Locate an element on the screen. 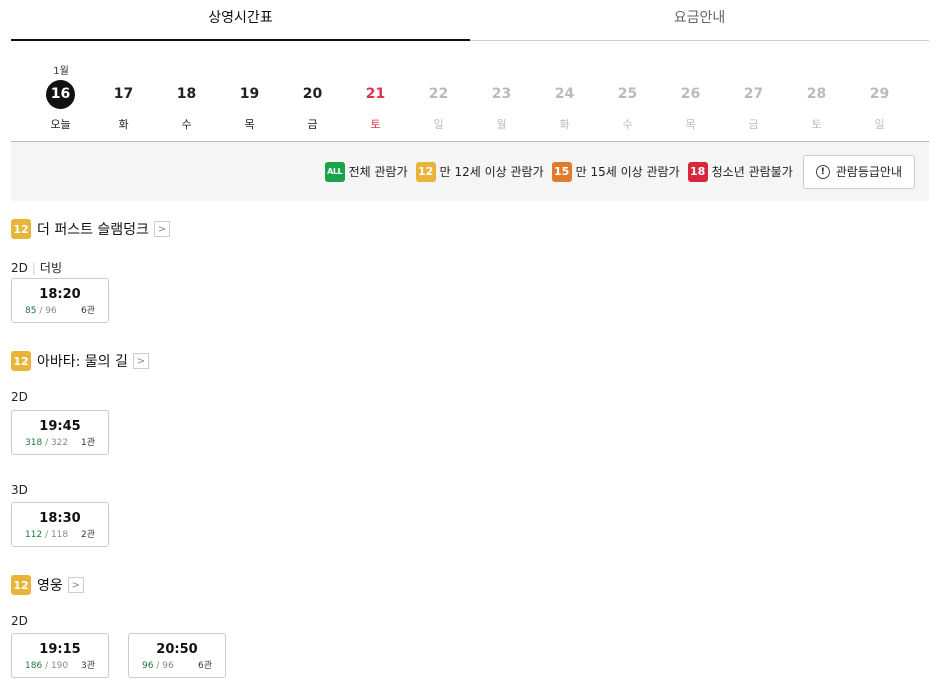  info-icon: ! is located at coordinates (822, 171).